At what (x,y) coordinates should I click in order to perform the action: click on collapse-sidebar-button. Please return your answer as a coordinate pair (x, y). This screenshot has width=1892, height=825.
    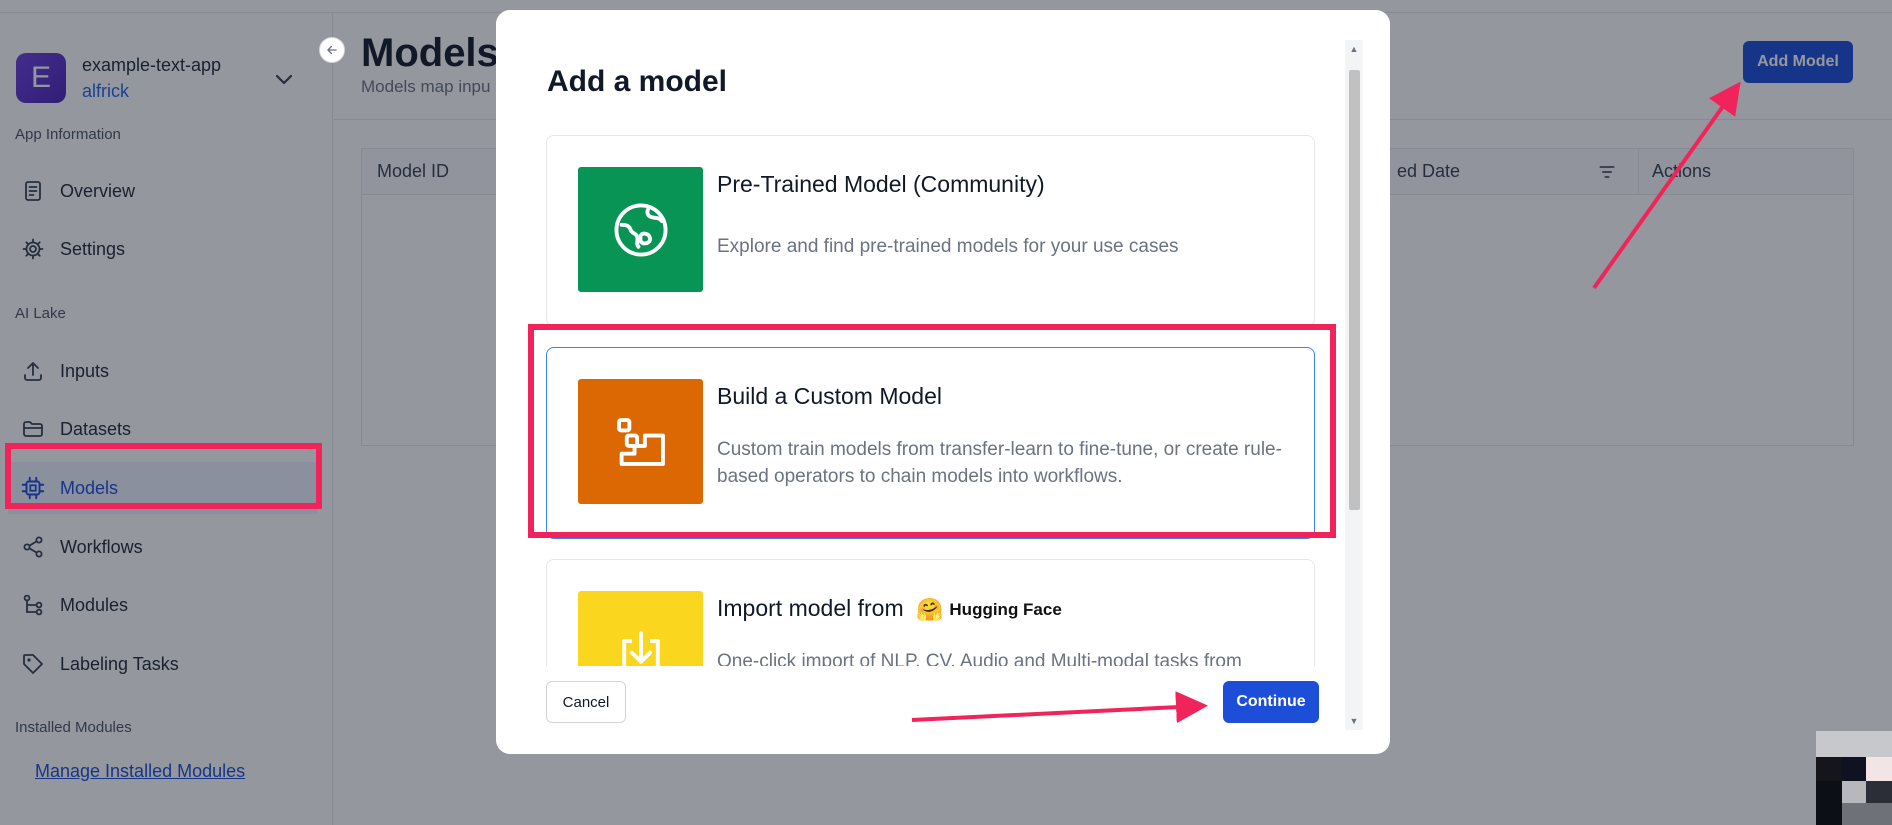
    Looking at the image, I should click on (332, 50).